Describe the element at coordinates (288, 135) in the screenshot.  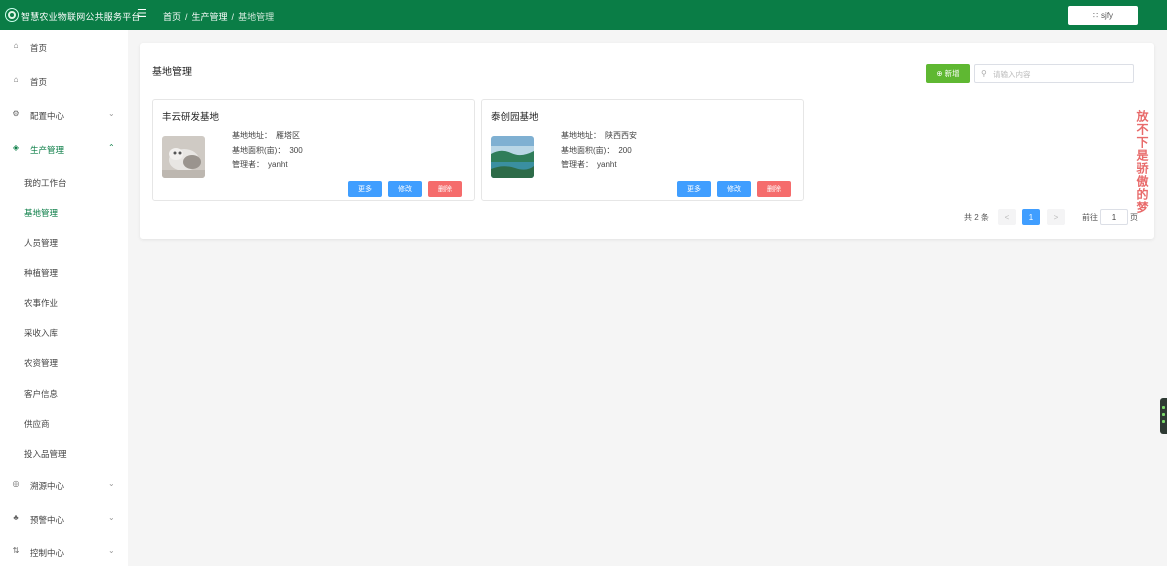
I see `base-address: 雁塔区` at that location.